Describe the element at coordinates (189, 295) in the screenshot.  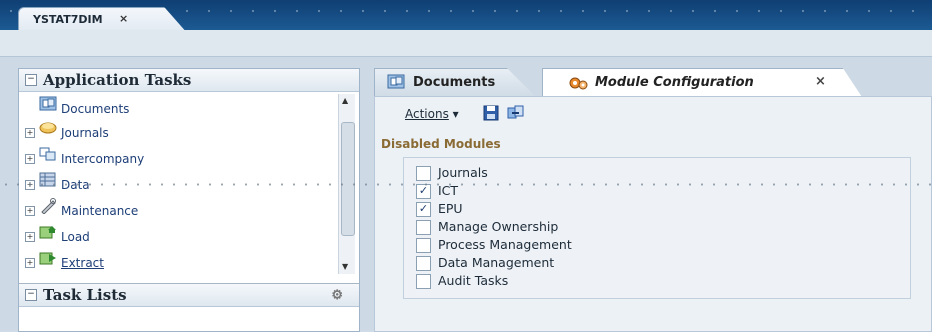
I see `task-lists-header: − Task Lists ⚙` at that location.